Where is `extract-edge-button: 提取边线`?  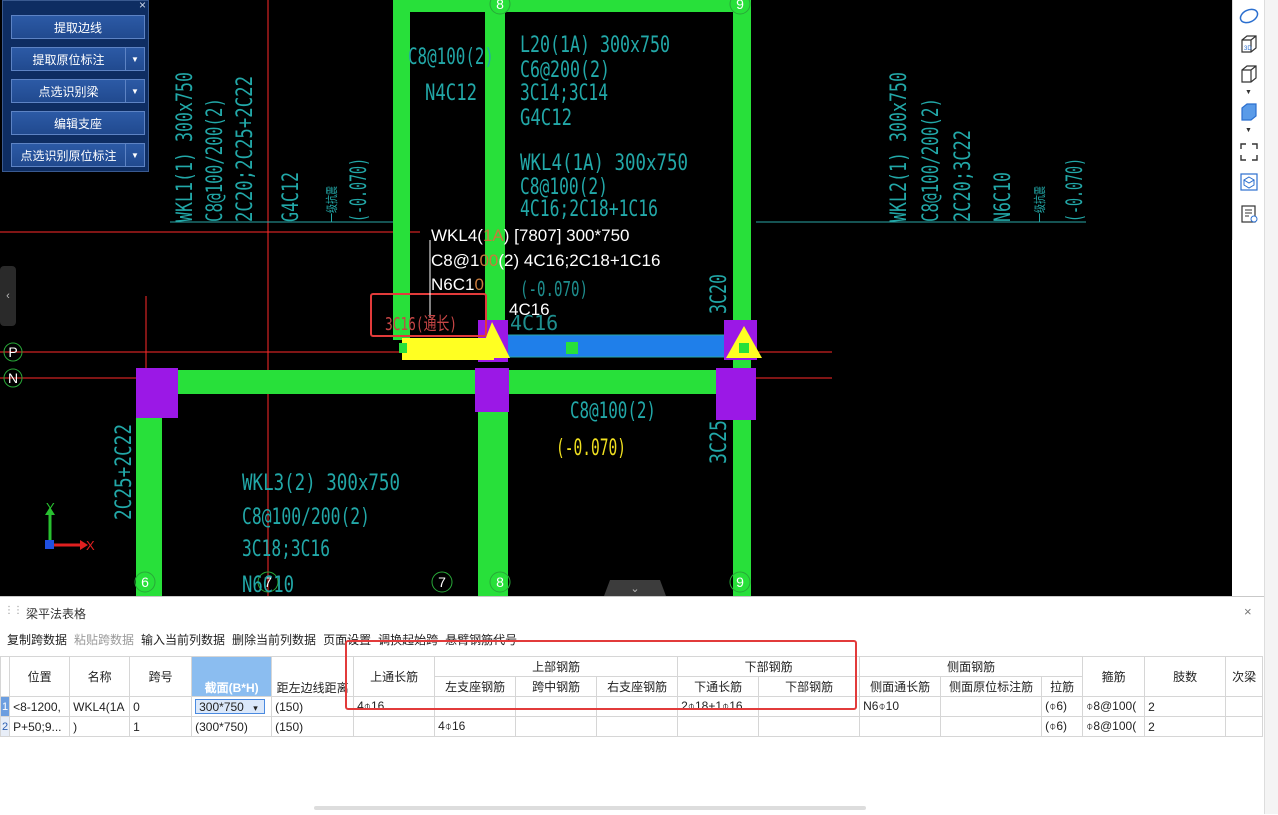 extract-edge-button: 提取边线 is located at coordinates (78, 27).